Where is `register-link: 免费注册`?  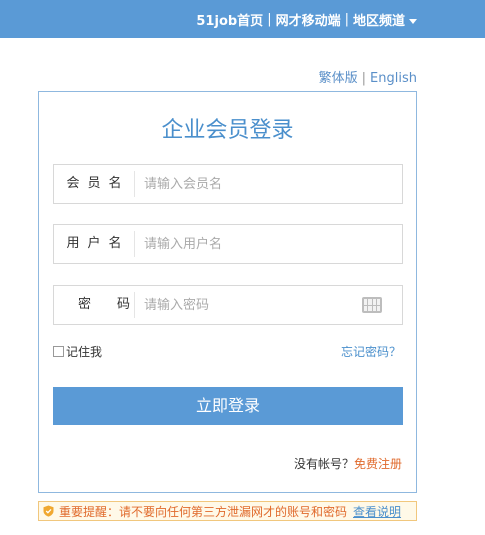
register-link: 免费注册 is located at coordinates (378, 464).